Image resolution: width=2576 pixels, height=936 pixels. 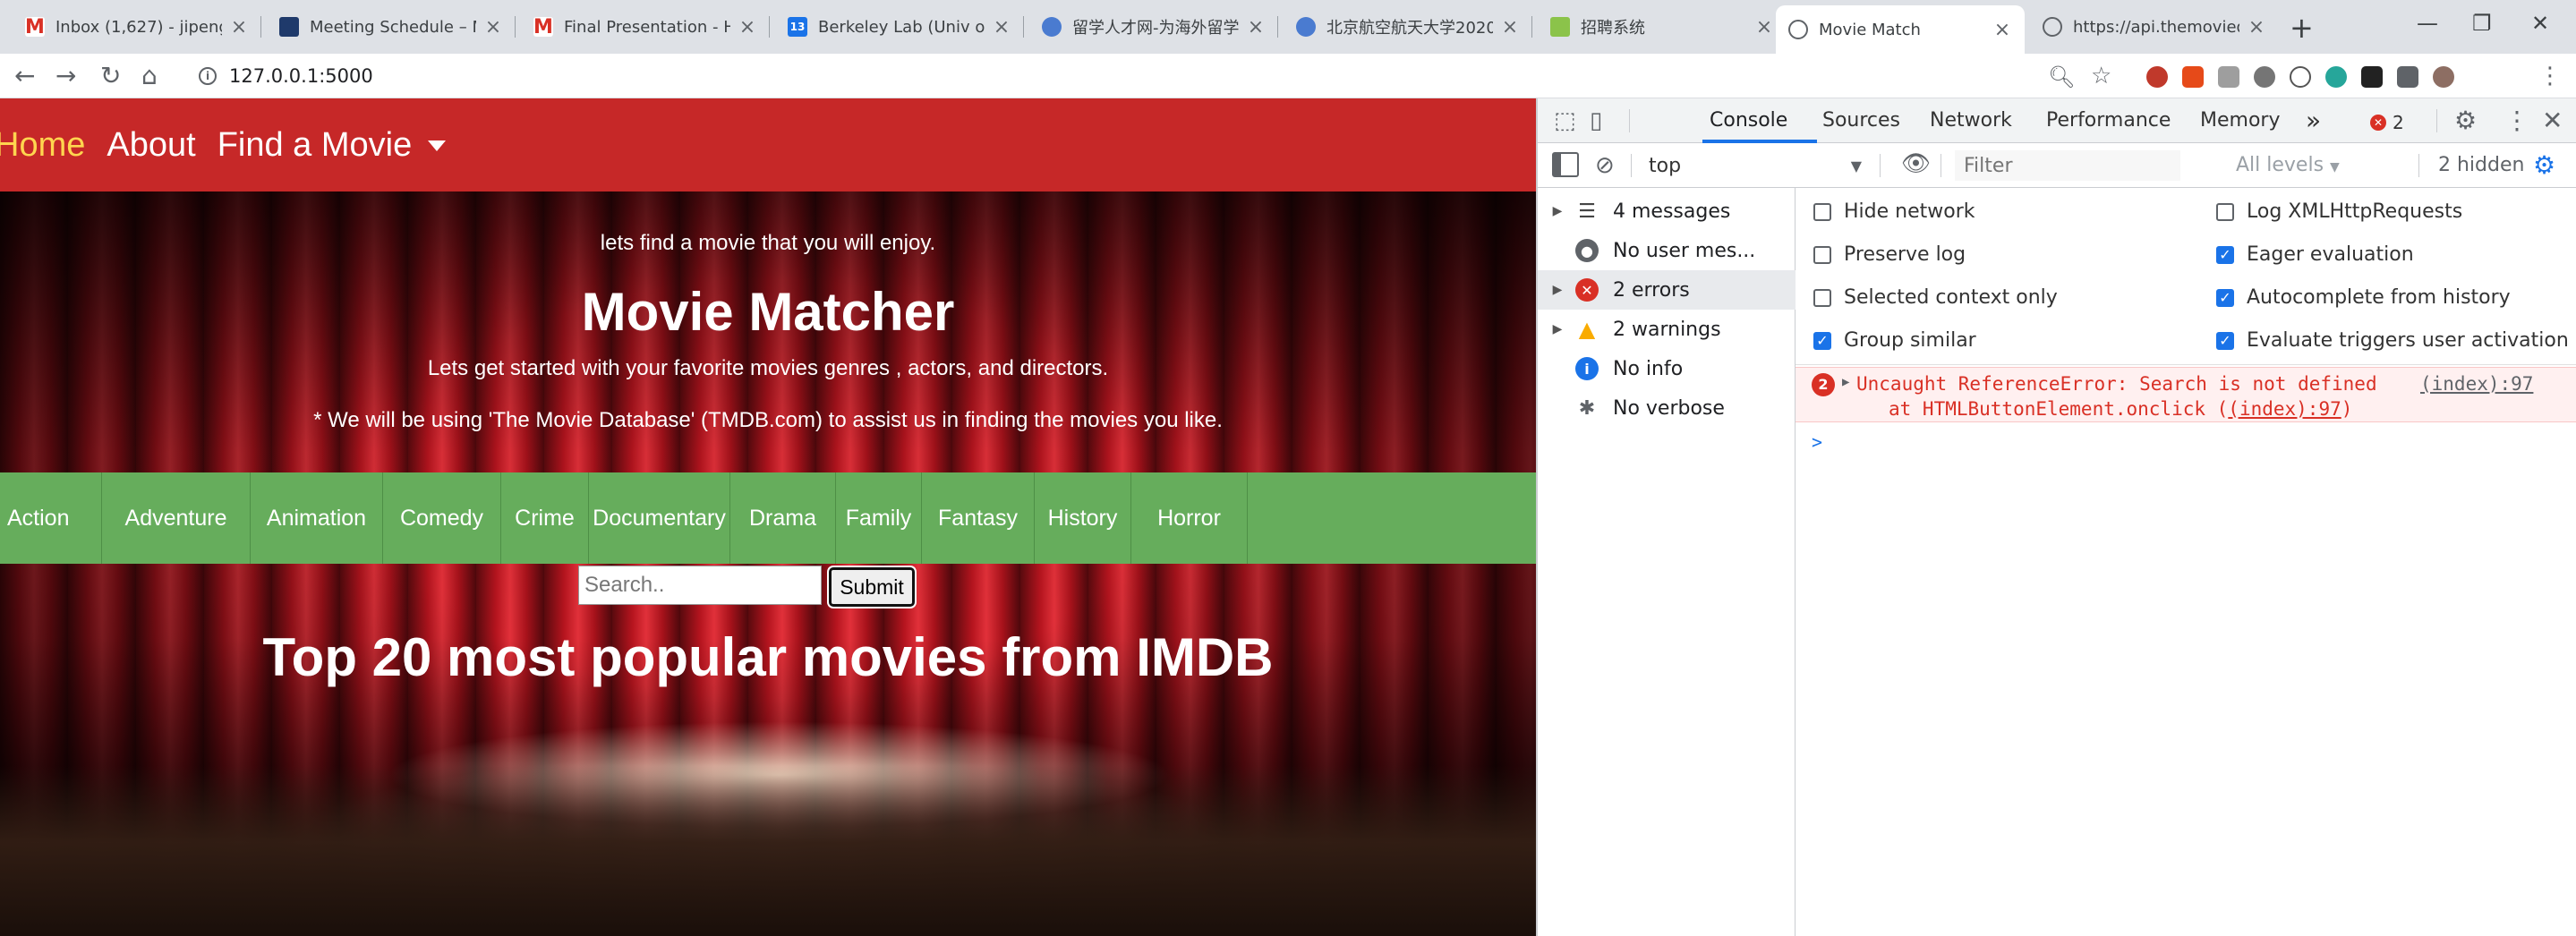 I want to click on genre-animation: Animation, so click(x=317, y=518).